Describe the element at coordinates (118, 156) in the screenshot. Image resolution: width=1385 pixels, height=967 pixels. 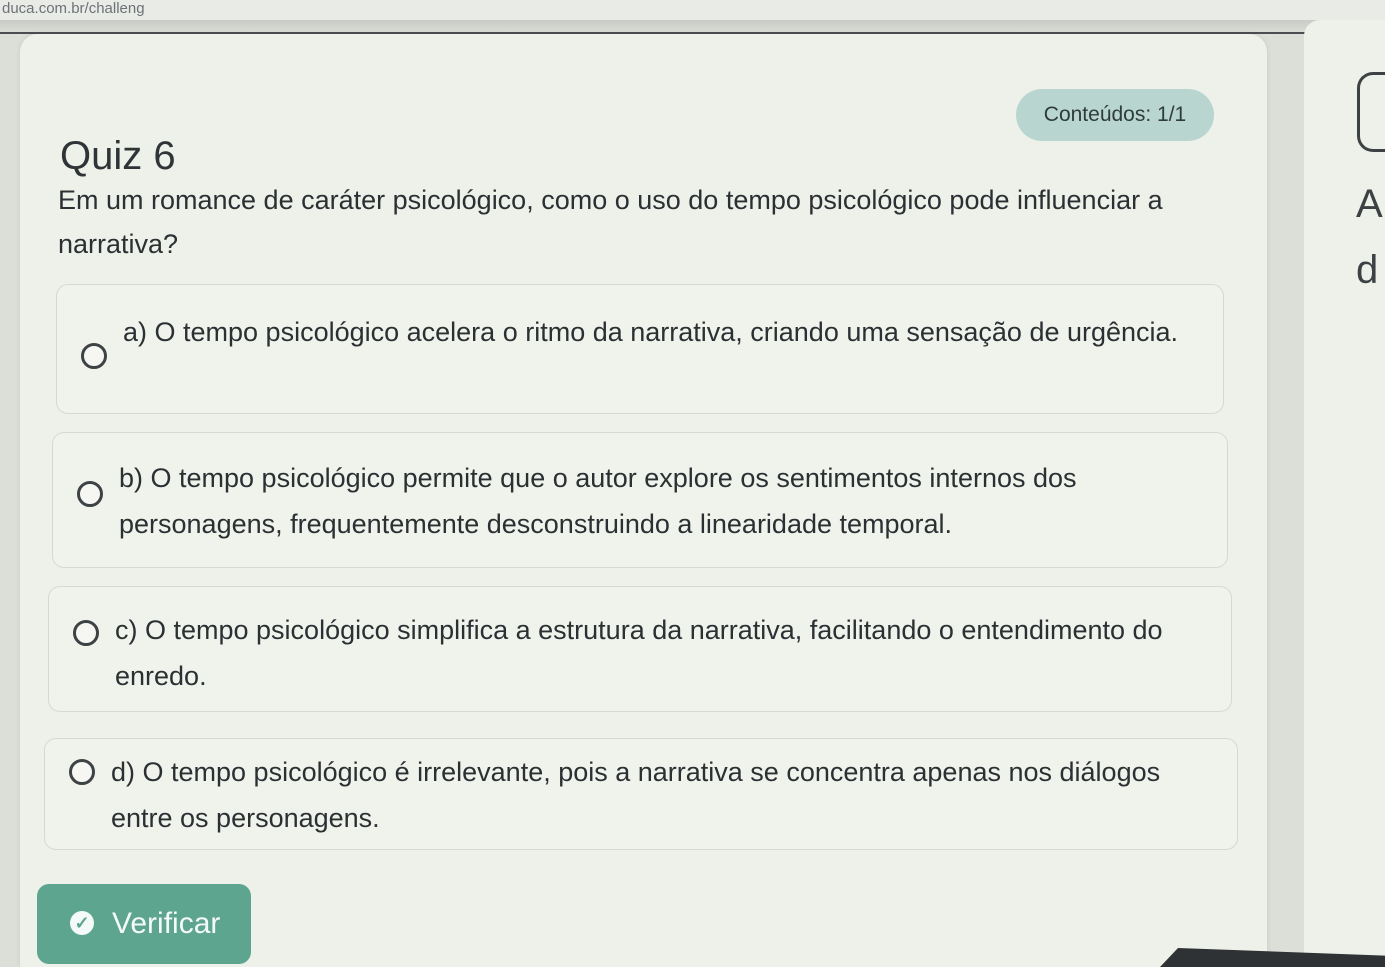
I see `page-title: Quiz 6` at that location.